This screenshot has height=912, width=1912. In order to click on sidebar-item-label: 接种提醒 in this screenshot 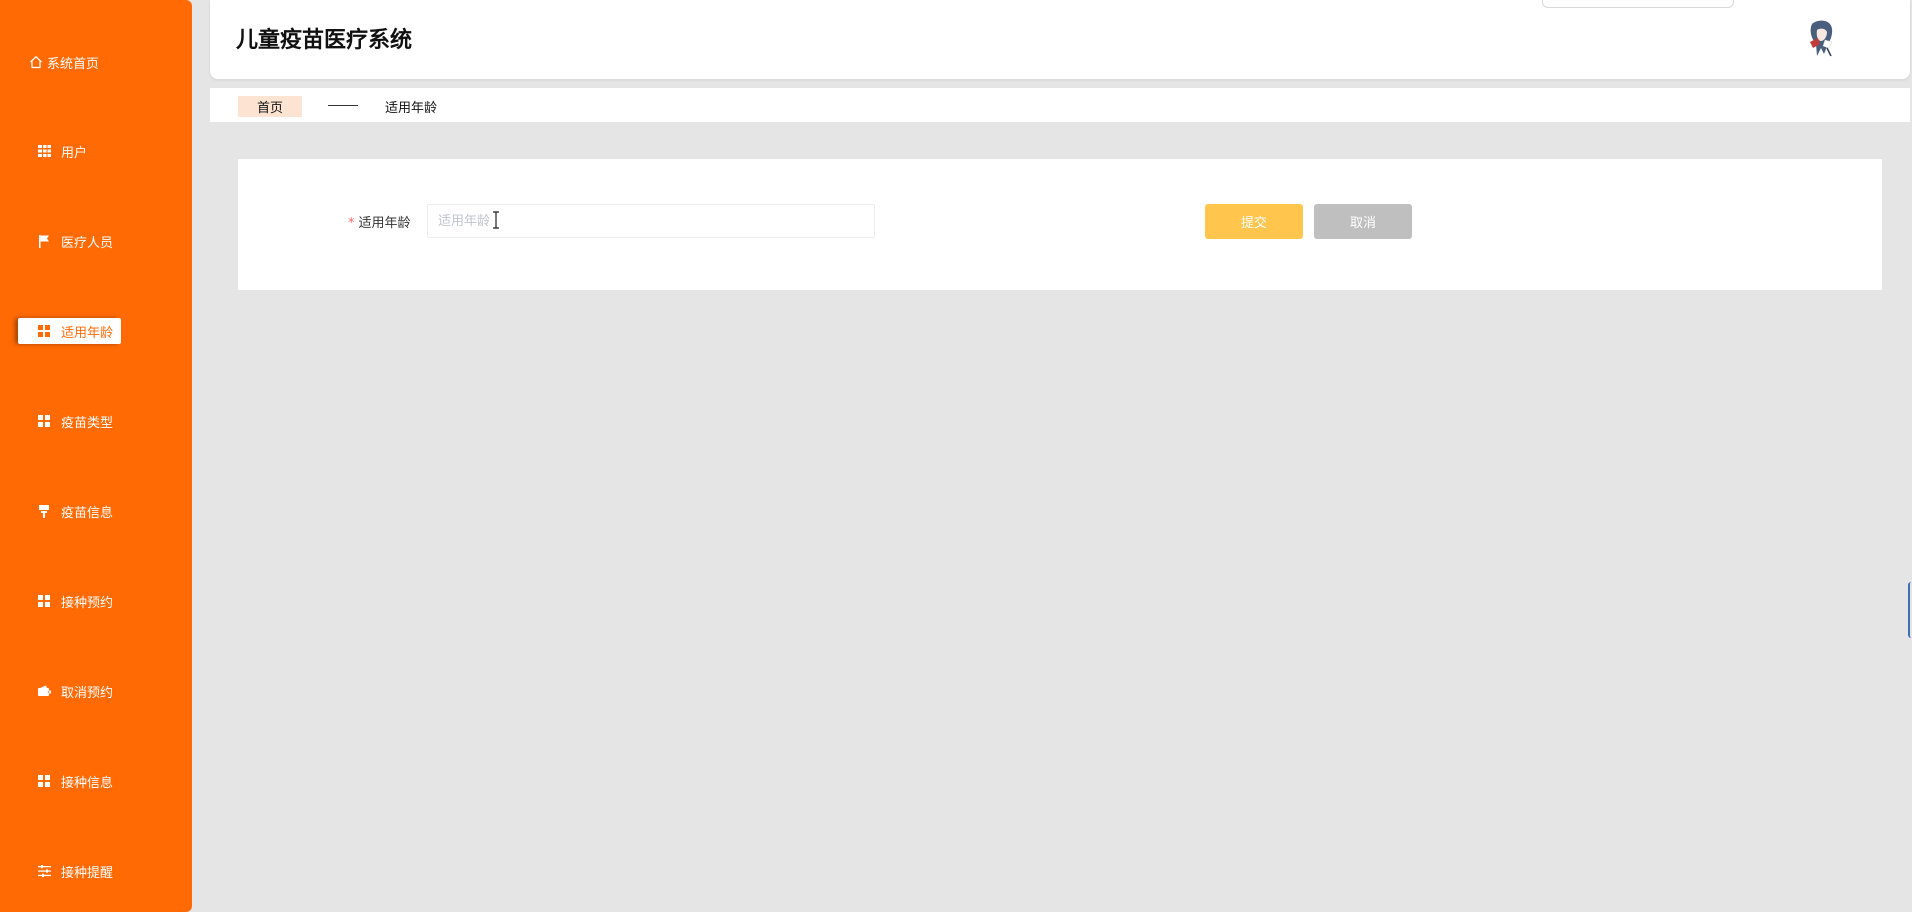, I will do `click(87, 873)`.